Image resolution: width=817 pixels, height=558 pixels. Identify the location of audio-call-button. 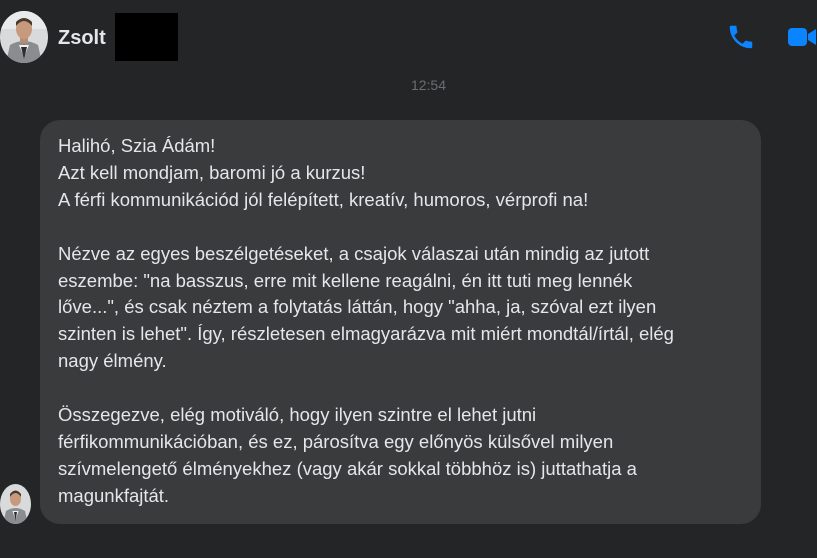
(741, 37).